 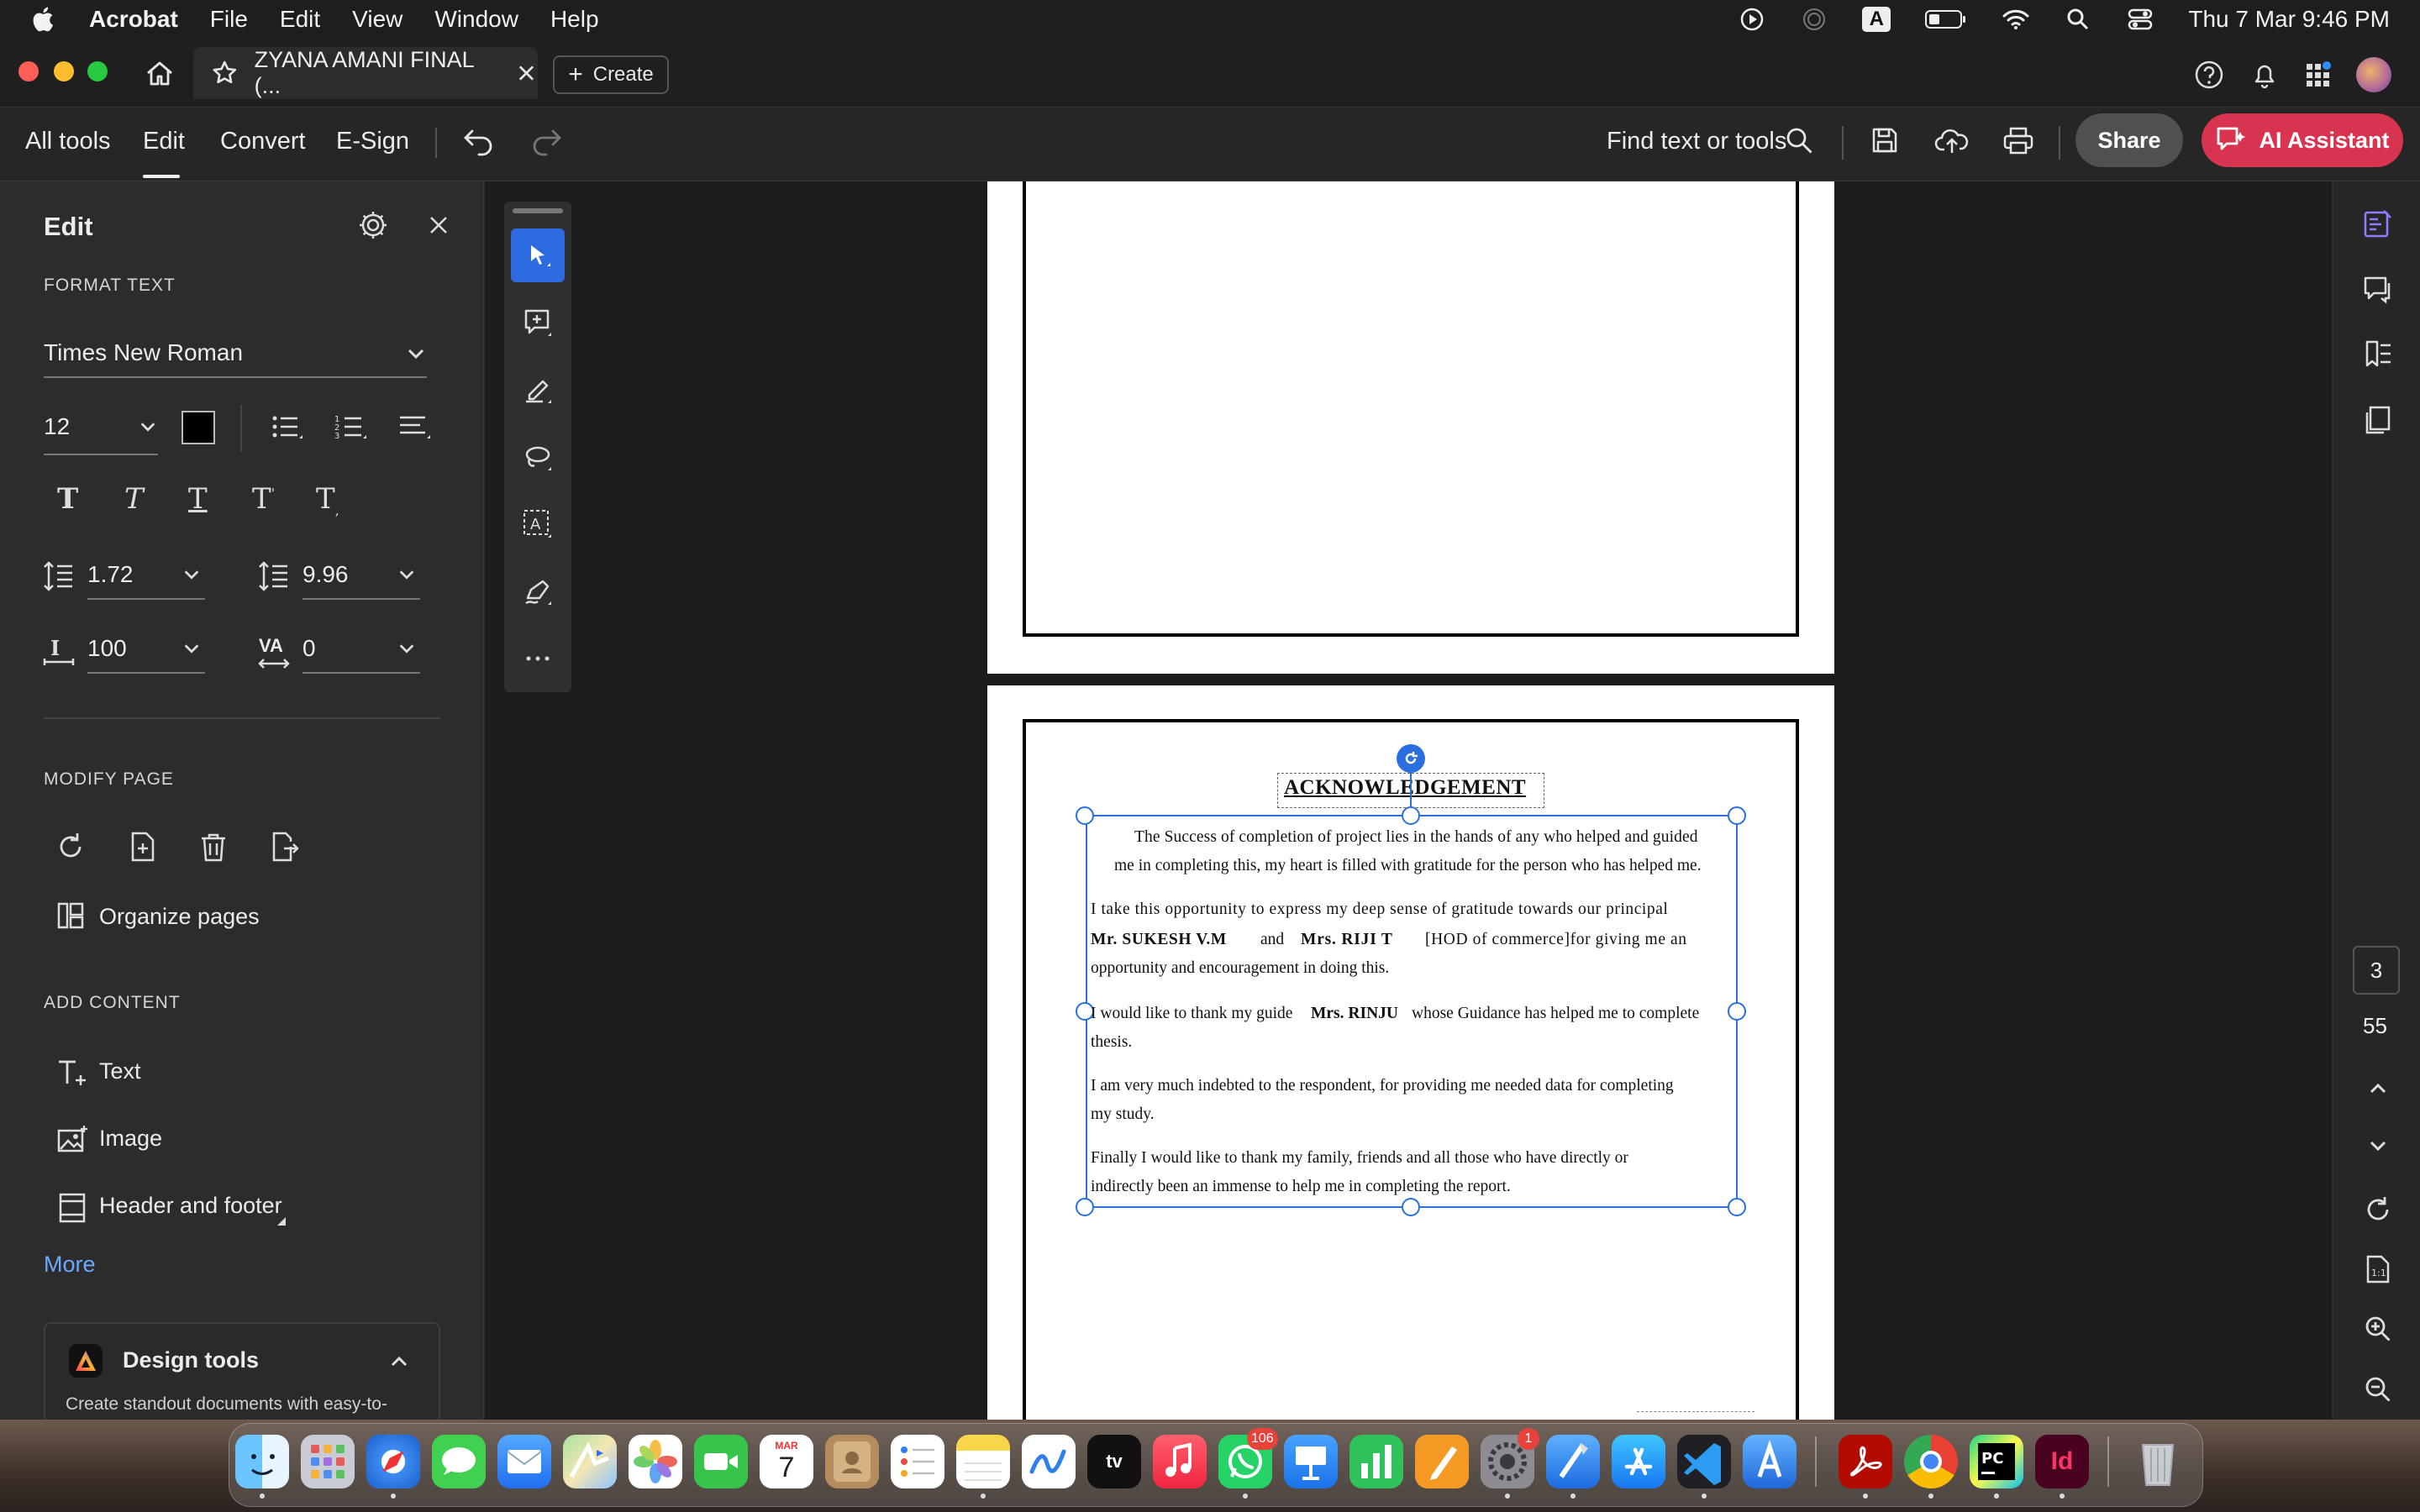 I want to click on dock-messages, so click(x=459, y=1461).